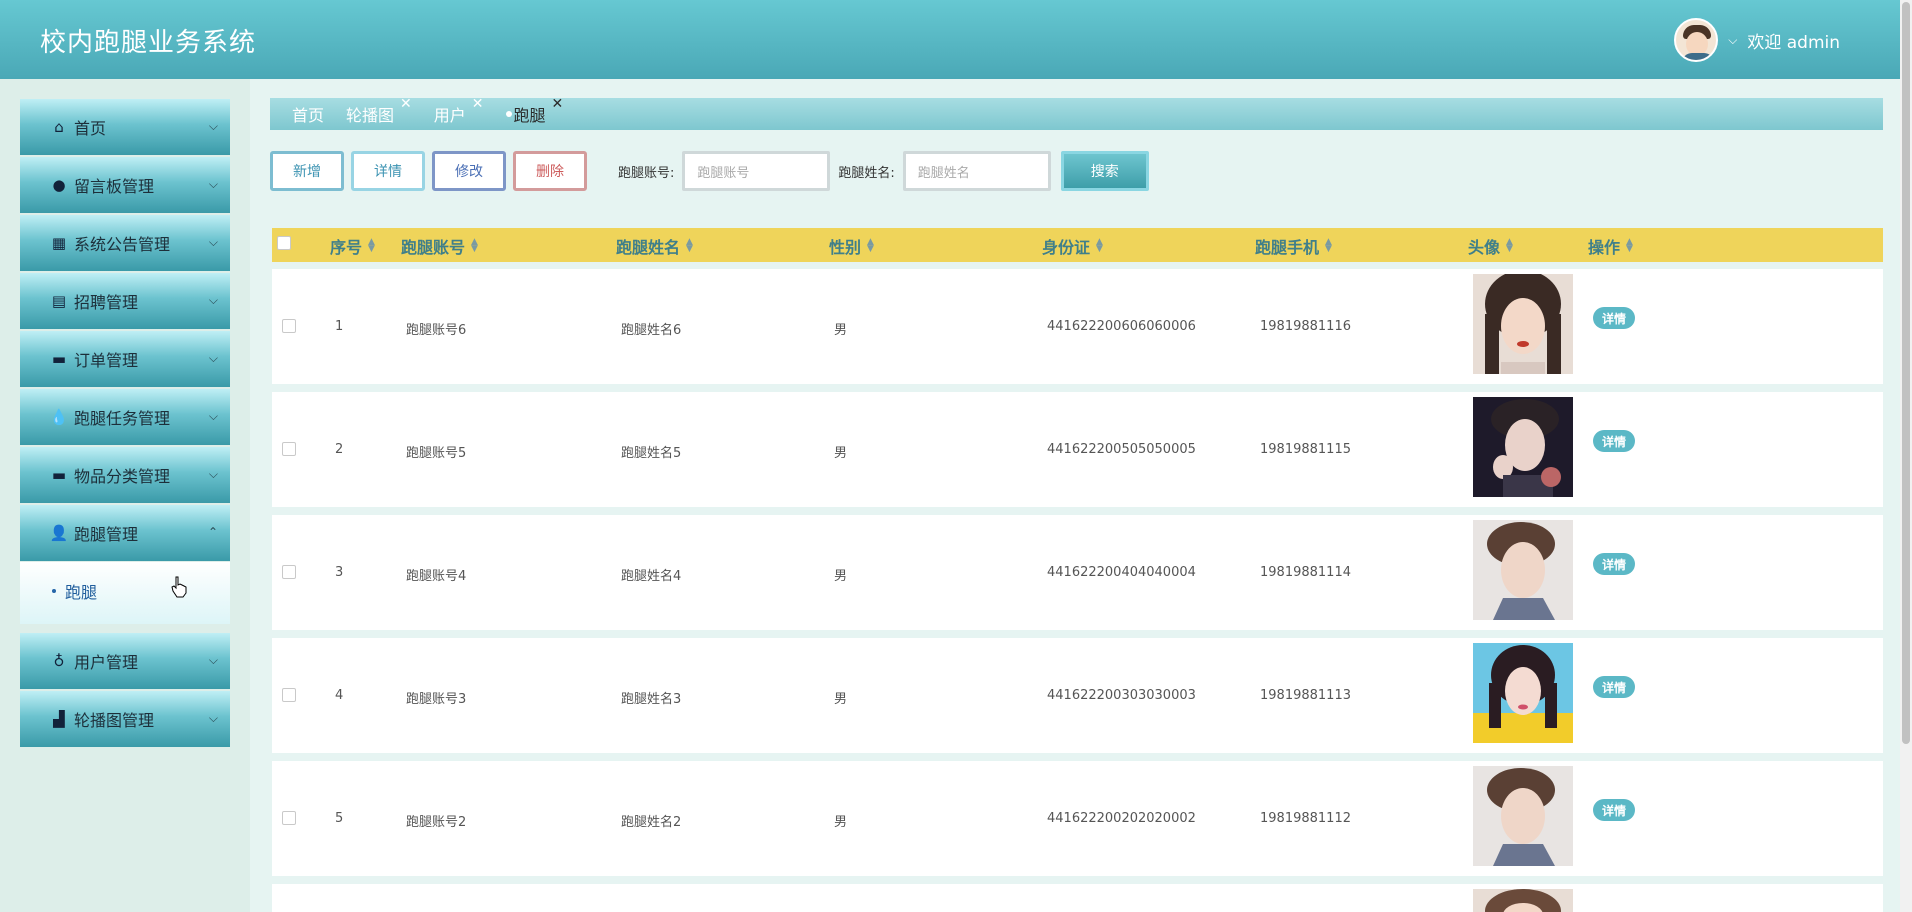 This screenshot has height=912, width=1912. I want to click on welcome-text: 欢迎 admin, so click(1793, 42).